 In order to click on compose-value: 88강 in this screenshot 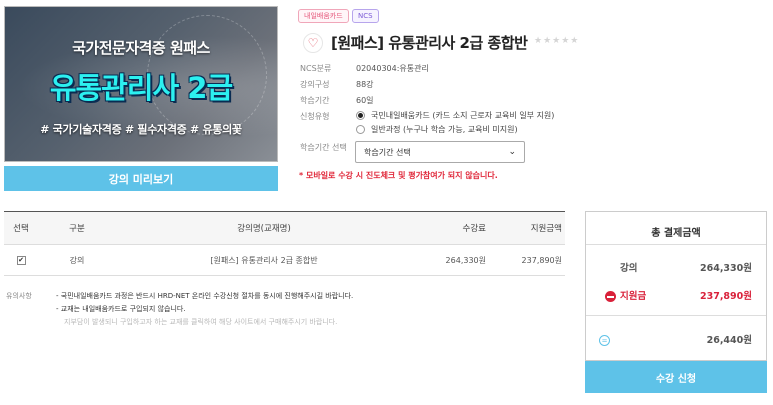, I will do `click(365, 84)`.